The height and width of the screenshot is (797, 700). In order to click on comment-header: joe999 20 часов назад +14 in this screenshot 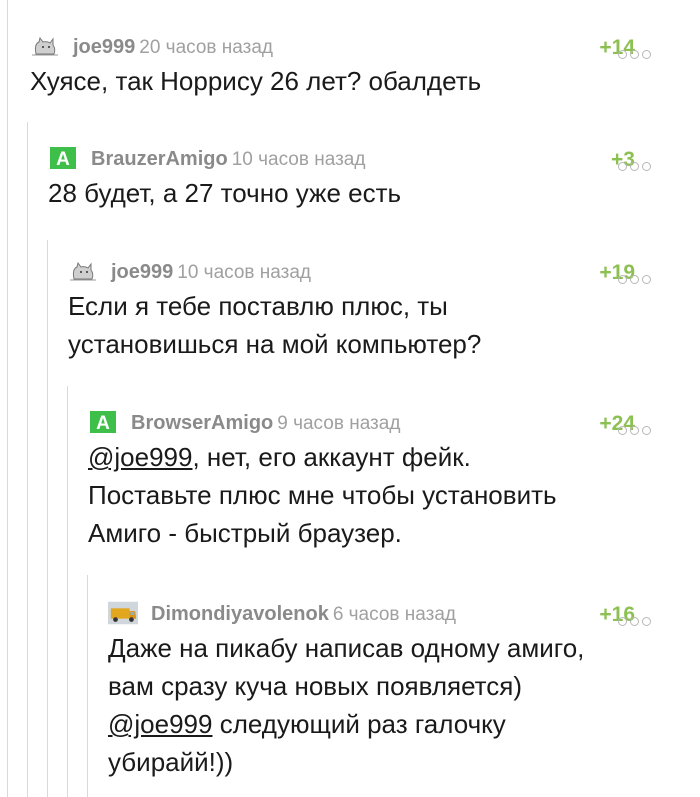, I will do `click(345, 45)`.